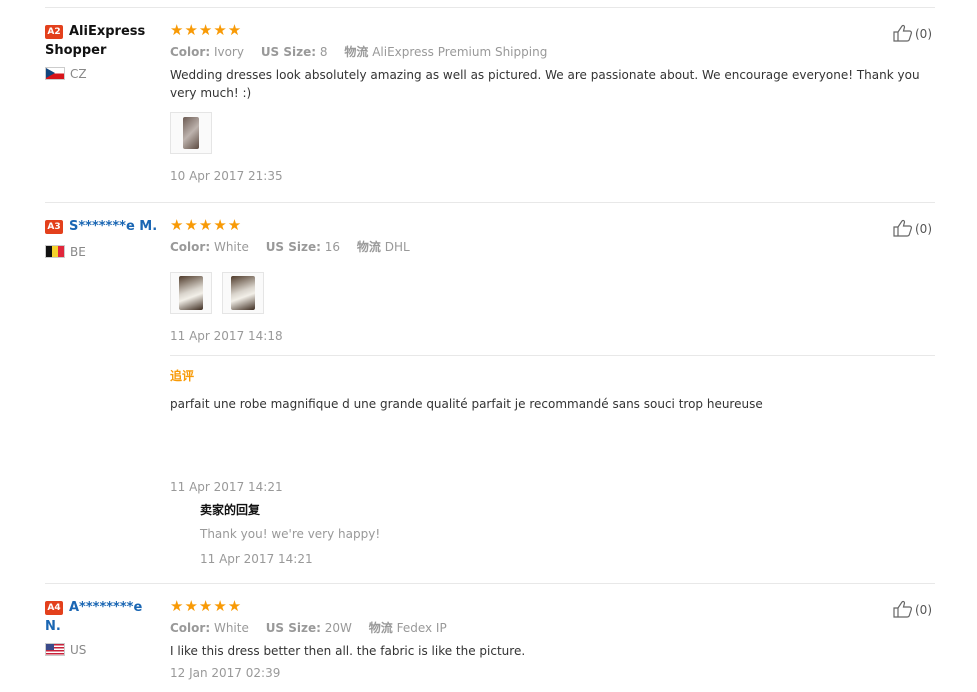  I want to click on country-code: BE, so click(78, 252).